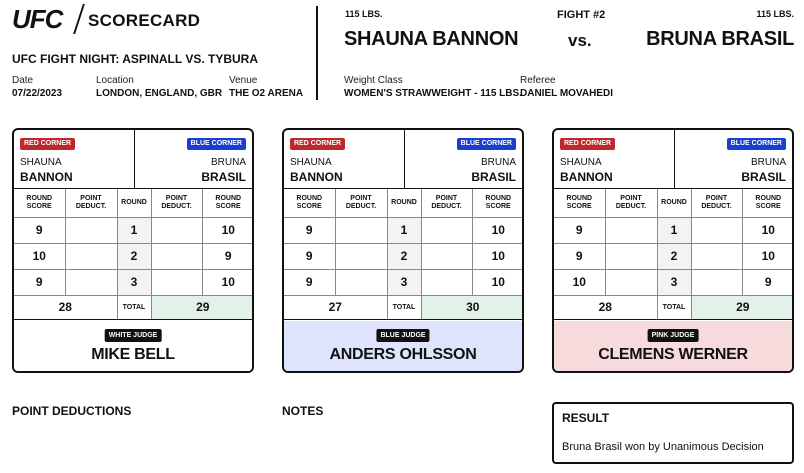  Describe the element at coordinates (373, 80) in the screenshot. I see `weight-class-label: Weight Class` at that location.